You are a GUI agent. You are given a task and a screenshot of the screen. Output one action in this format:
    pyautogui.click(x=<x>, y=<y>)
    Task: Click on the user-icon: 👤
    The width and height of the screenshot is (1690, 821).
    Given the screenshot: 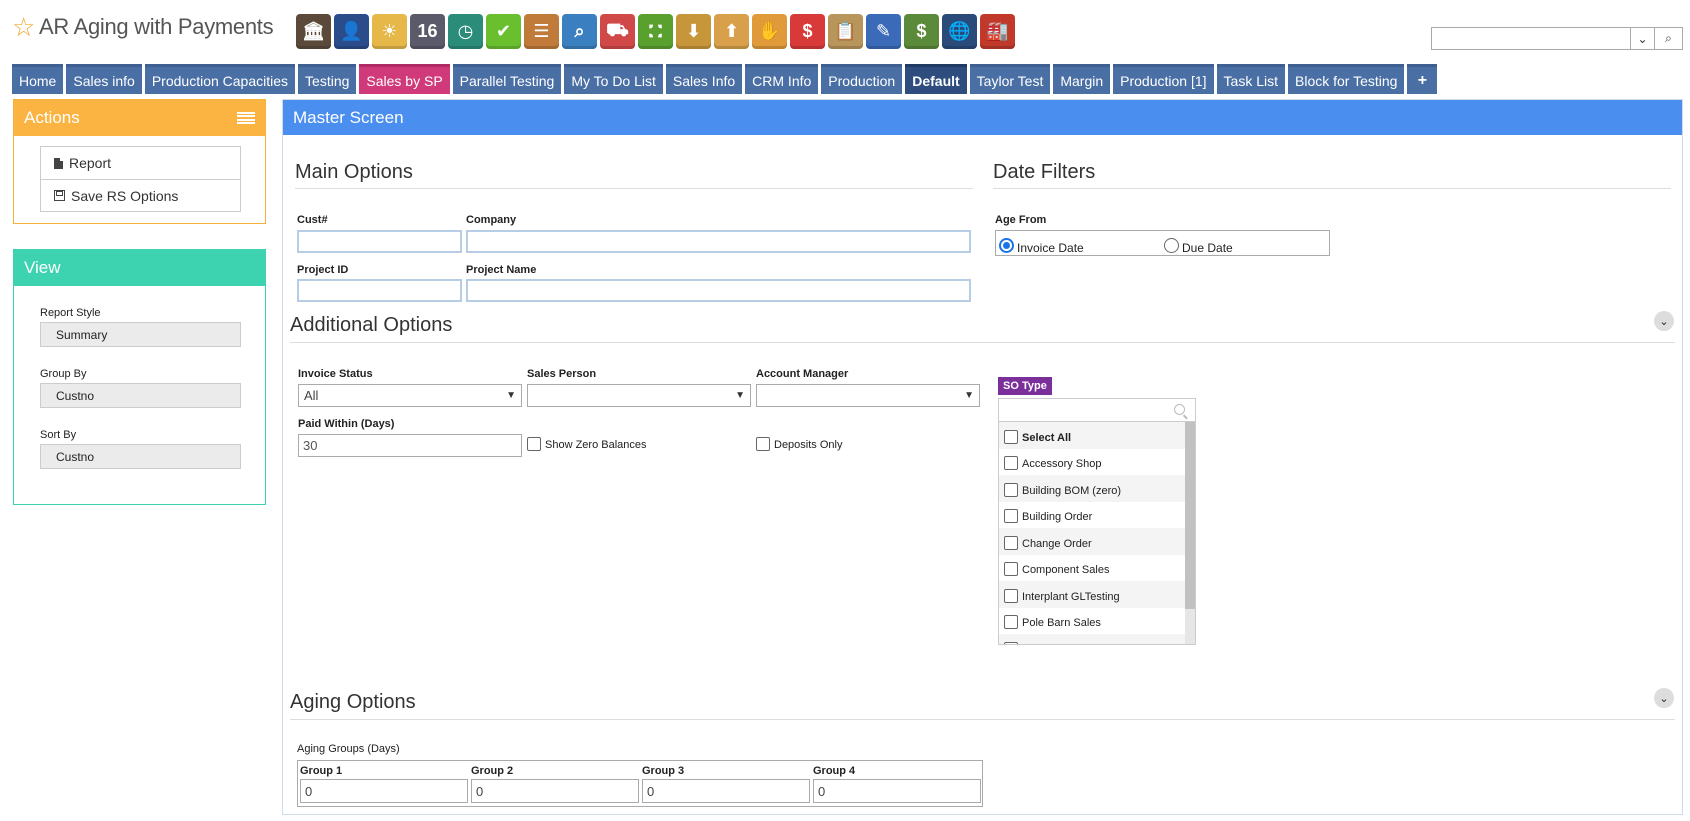 What is the action you would take?
    pyautogui.click(x=351, y=31)
    